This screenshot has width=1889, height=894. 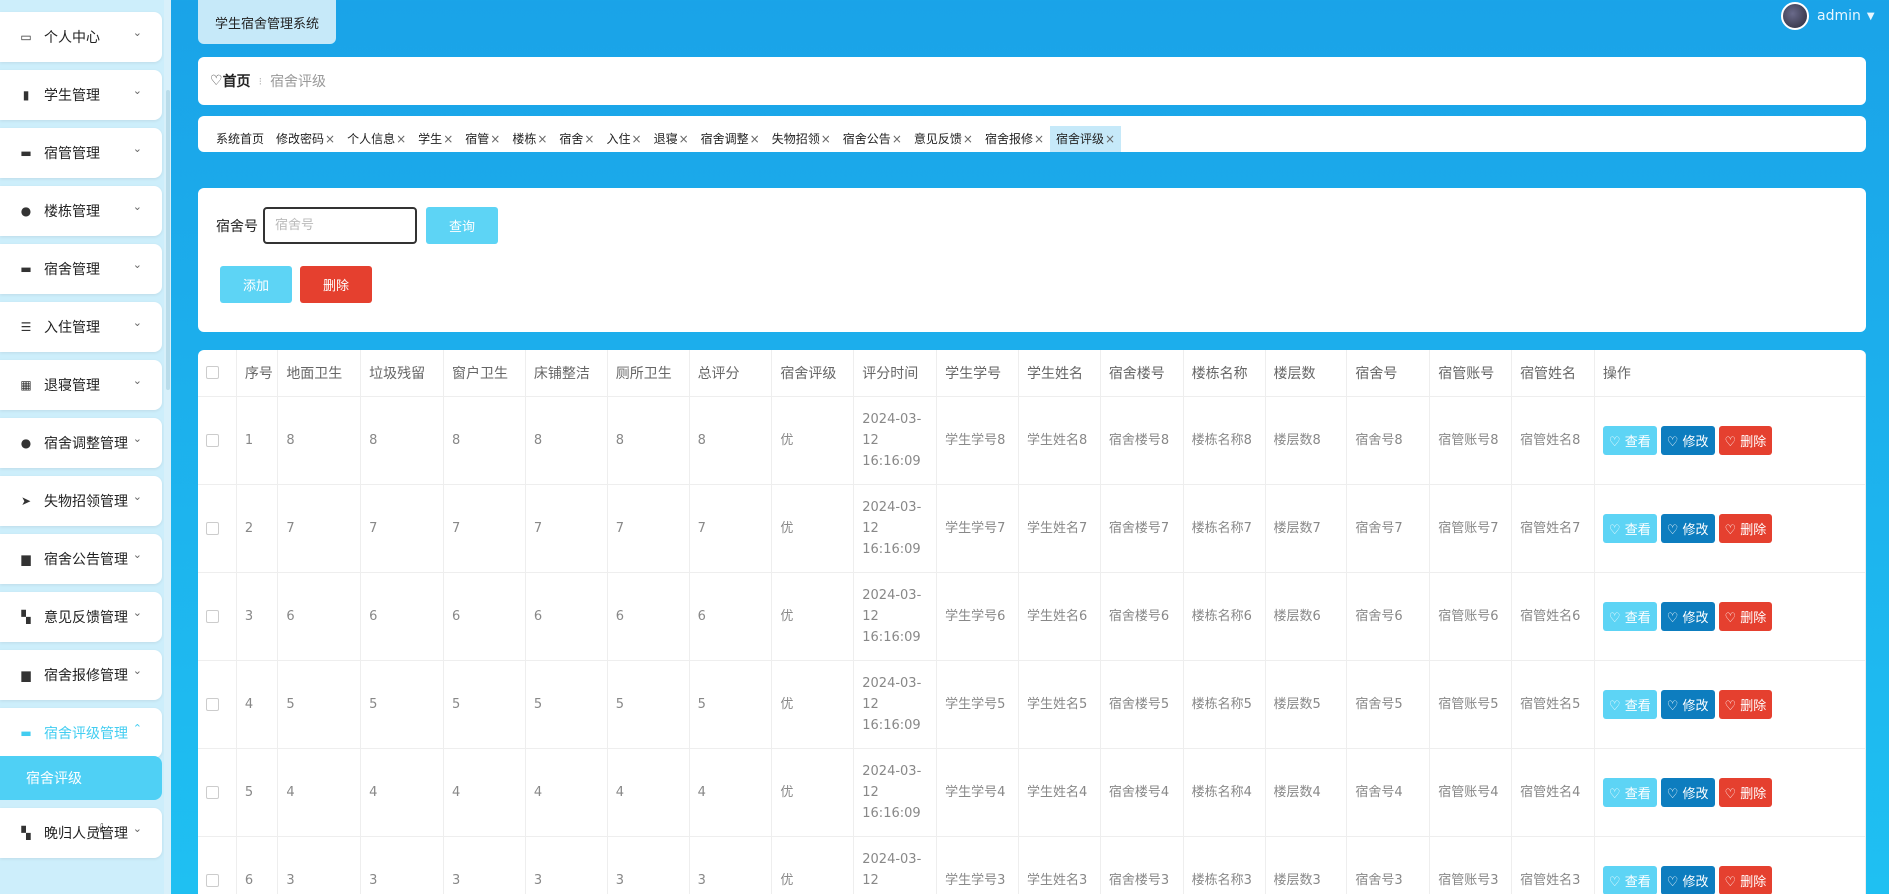 What do you see at coordinates (1086, 139) in the screenshot?
I see `tab-15: 宿舍评级×` at bounding box center [1086, 139].